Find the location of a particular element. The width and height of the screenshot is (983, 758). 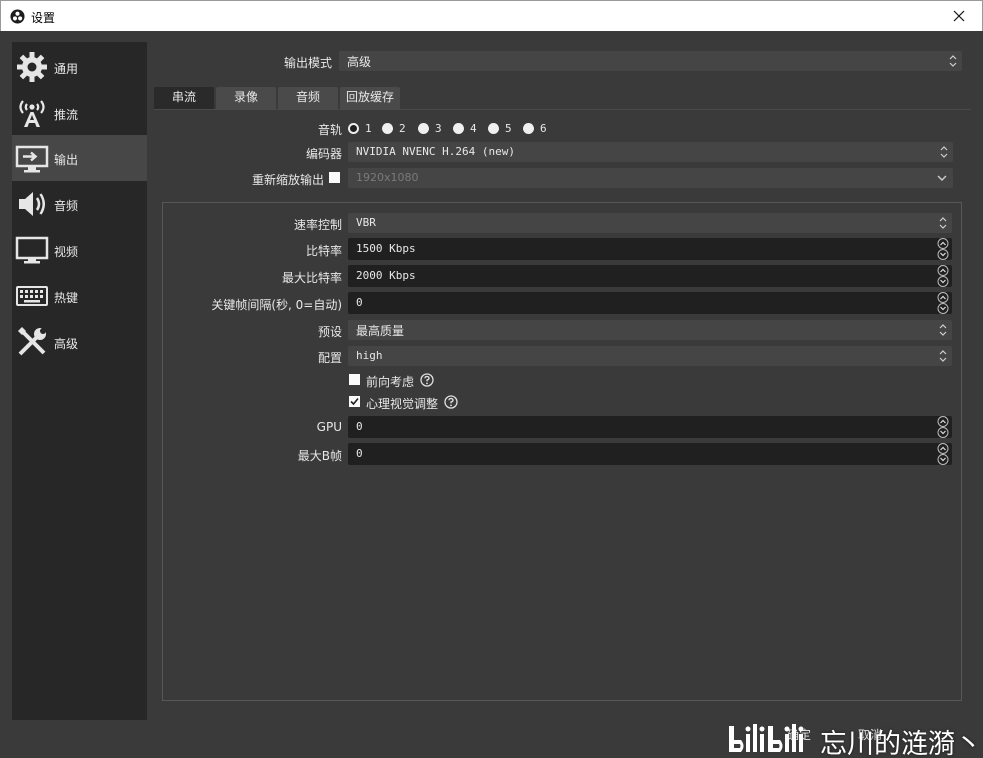

profile-label: 配置 is located at coordinates (329, 358).